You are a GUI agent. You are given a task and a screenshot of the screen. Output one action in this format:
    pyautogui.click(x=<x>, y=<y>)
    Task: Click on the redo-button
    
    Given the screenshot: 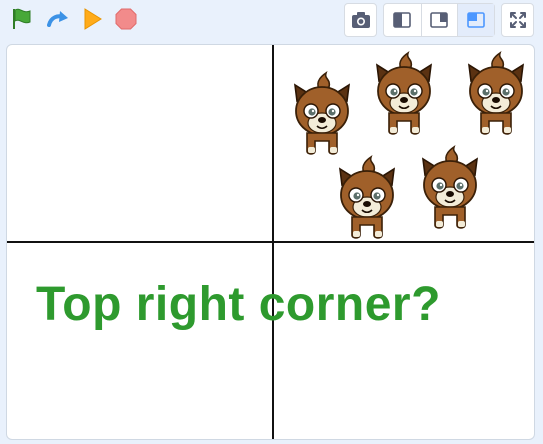 What is the action you would take?
    pyautogui.click(x=58, y=19)
    